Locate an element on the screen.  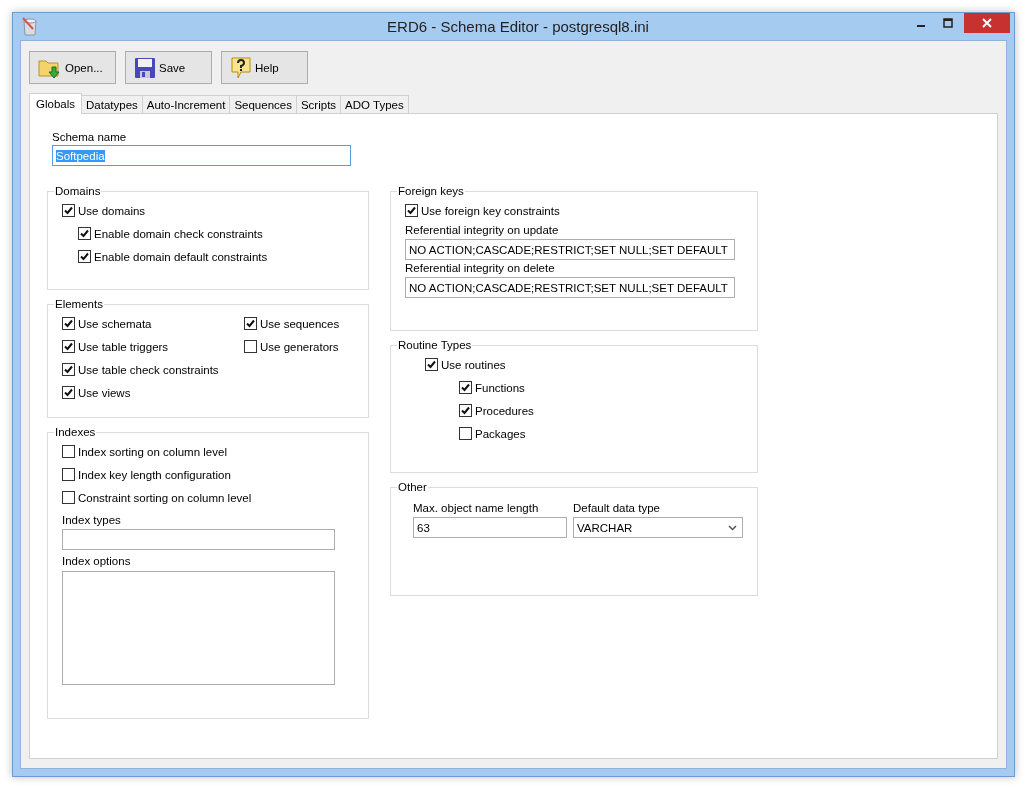
checkbox-label: Enable domain default constraints is located at coordinates (181, 256).